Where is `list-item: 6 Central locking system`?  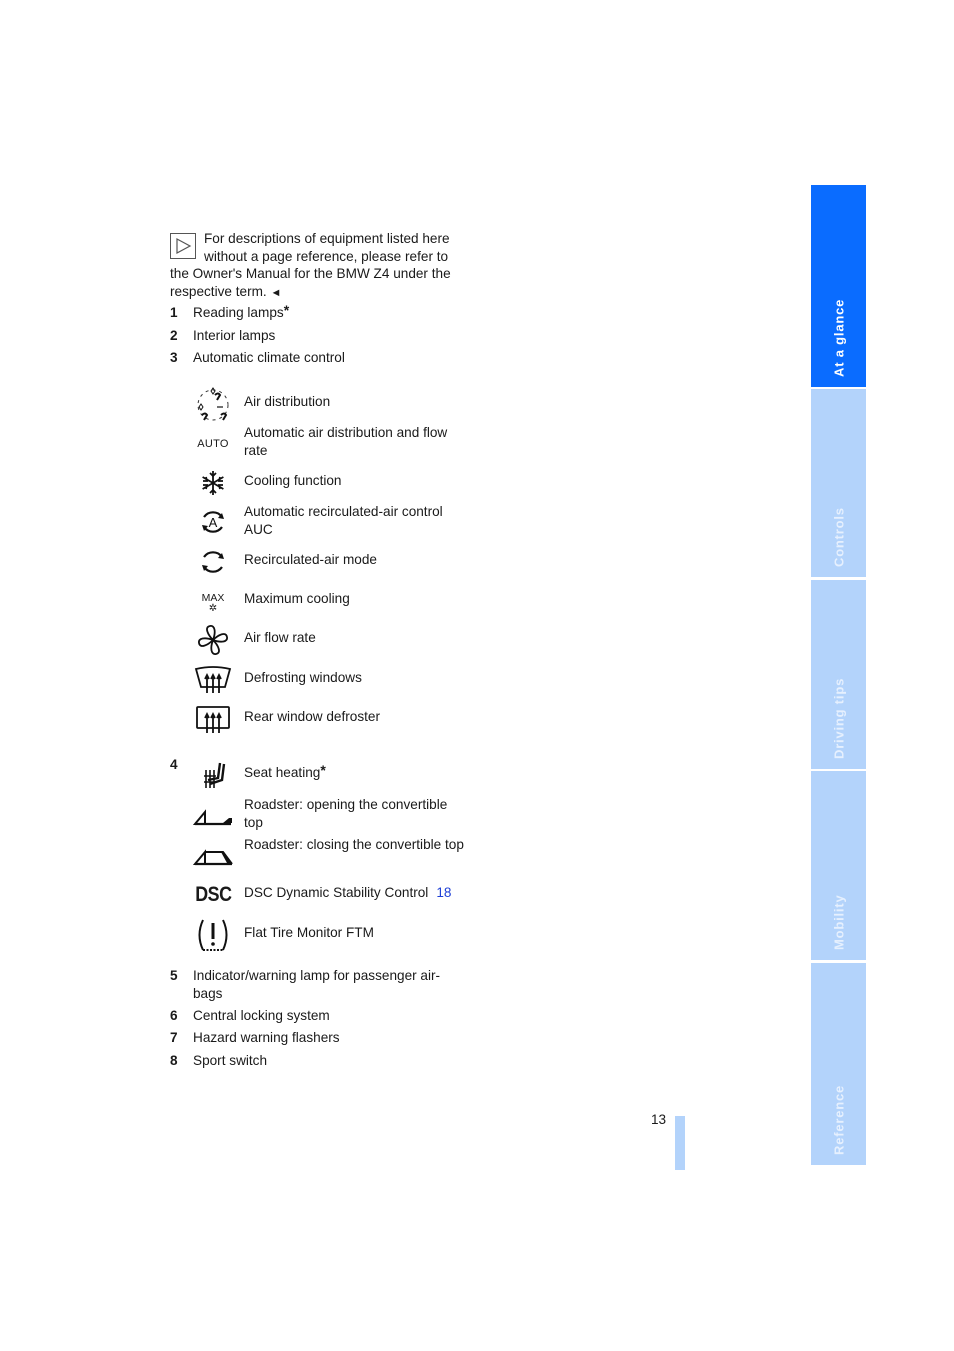 list-item: 6 Central locking system is located at coordinates (250, 1016).